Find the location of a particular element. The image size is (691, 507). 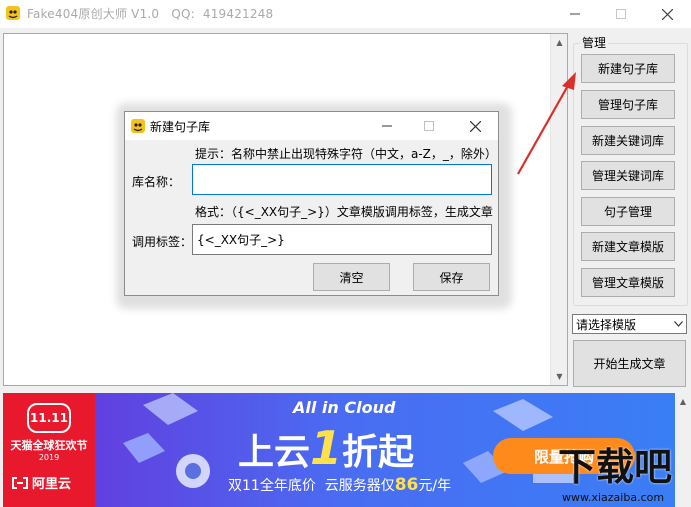

dialog-logo-icon is located at coordinates (138, 126).